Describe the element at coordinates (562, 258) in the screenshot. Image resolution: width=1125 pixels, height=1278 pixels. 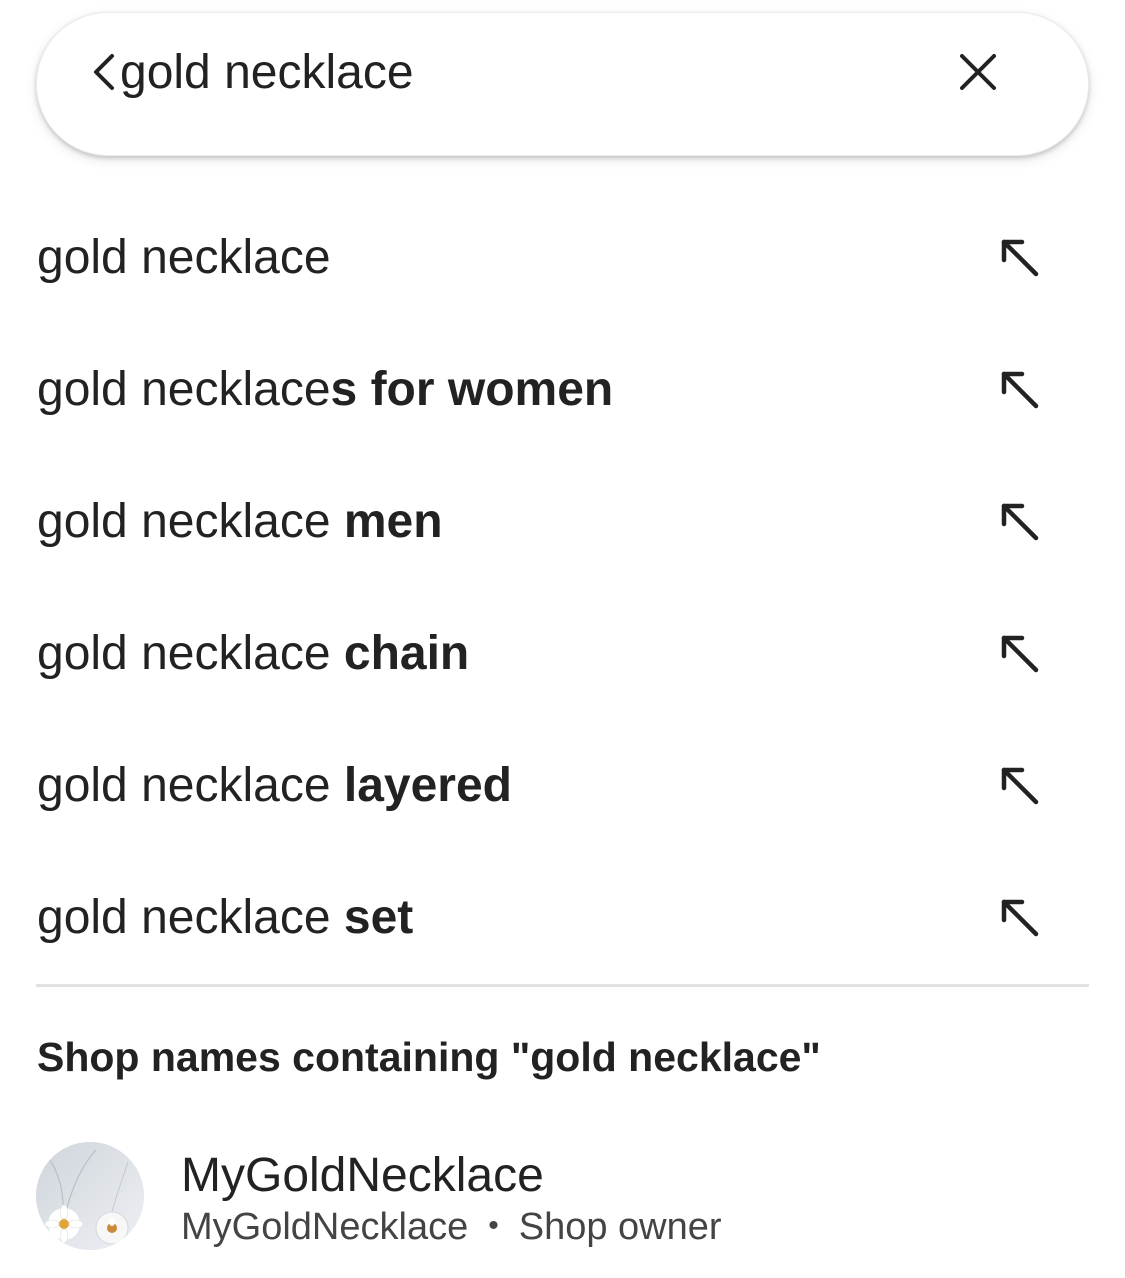
I see `suggestion-item: gold necklace` at that location.